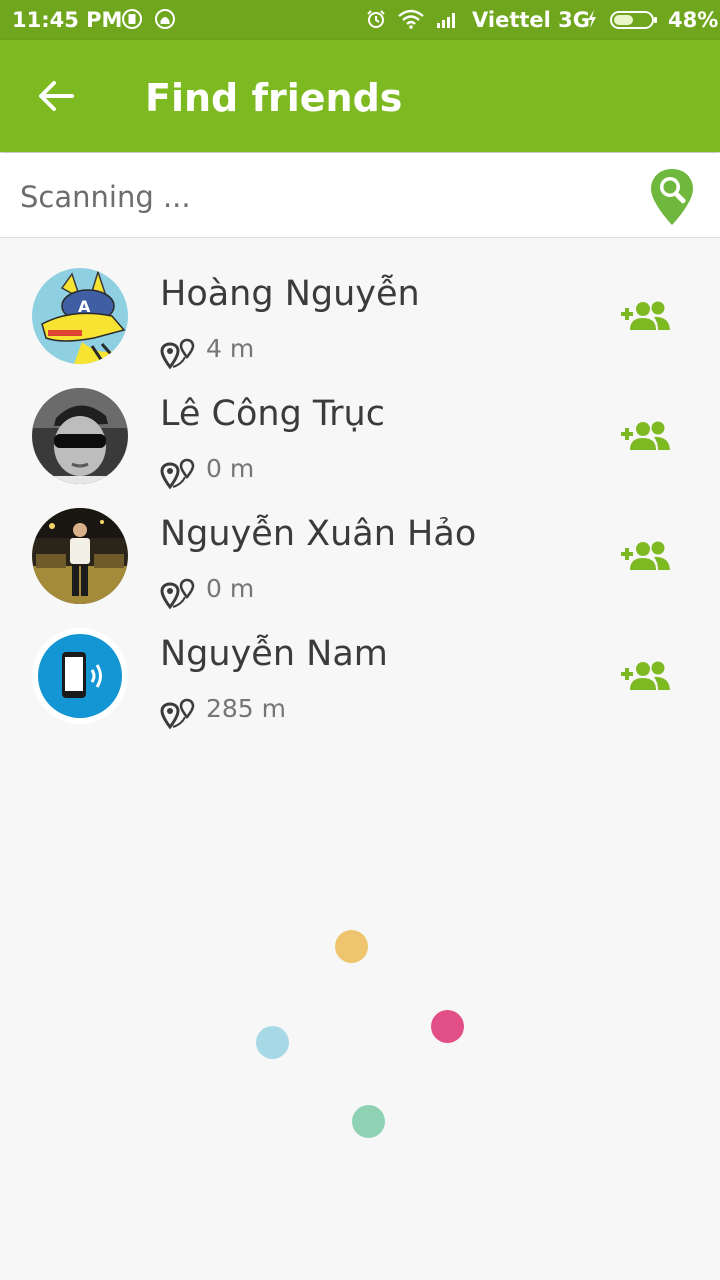 The image size is (720, 1280). I want to click on android-icon, so click(165, 19).